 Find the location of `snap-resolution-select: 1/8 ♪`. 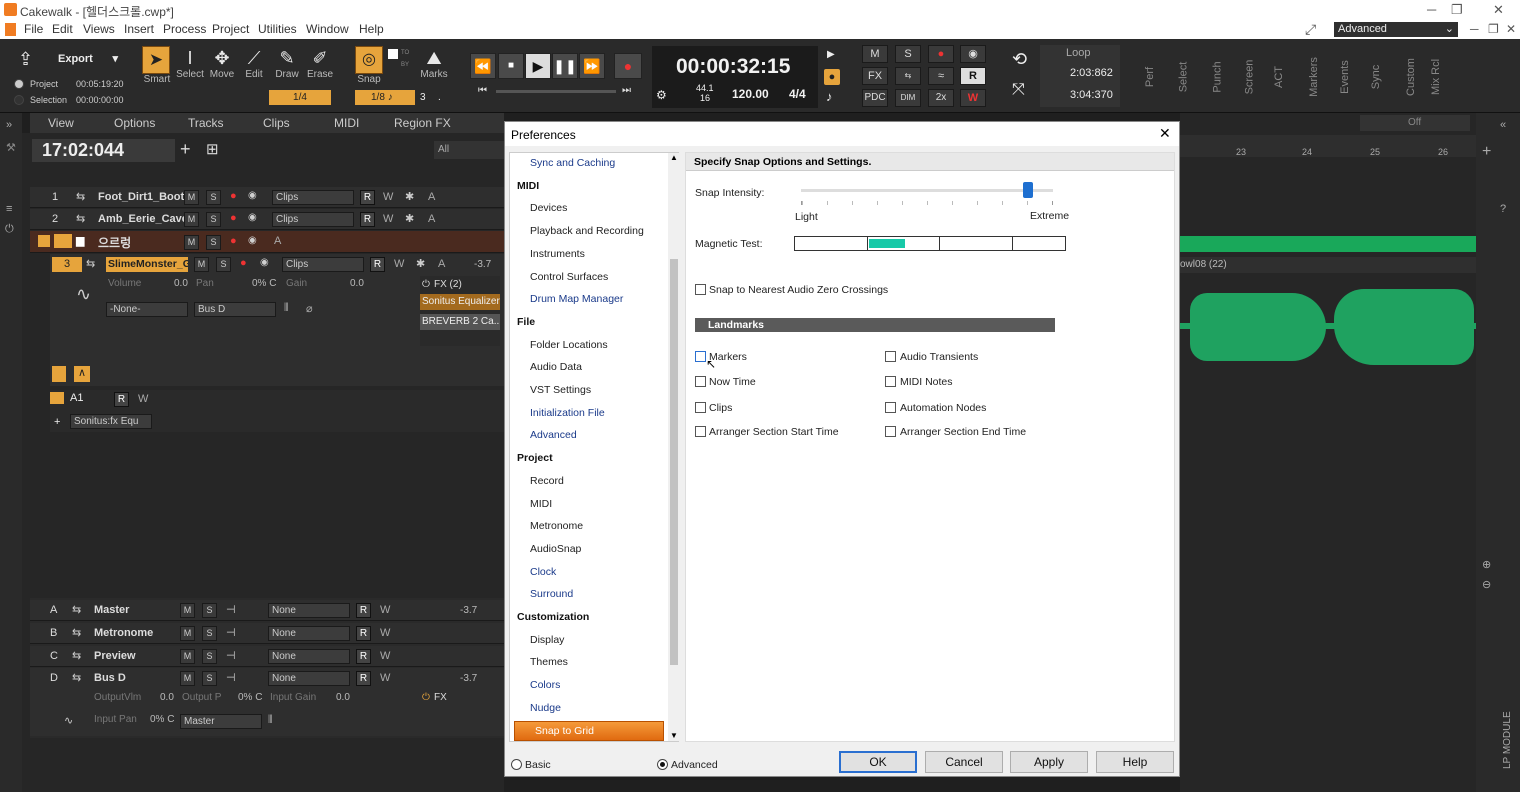

snap-resolution-select: 1/8 ♪ is located at coordinates (385, 97).